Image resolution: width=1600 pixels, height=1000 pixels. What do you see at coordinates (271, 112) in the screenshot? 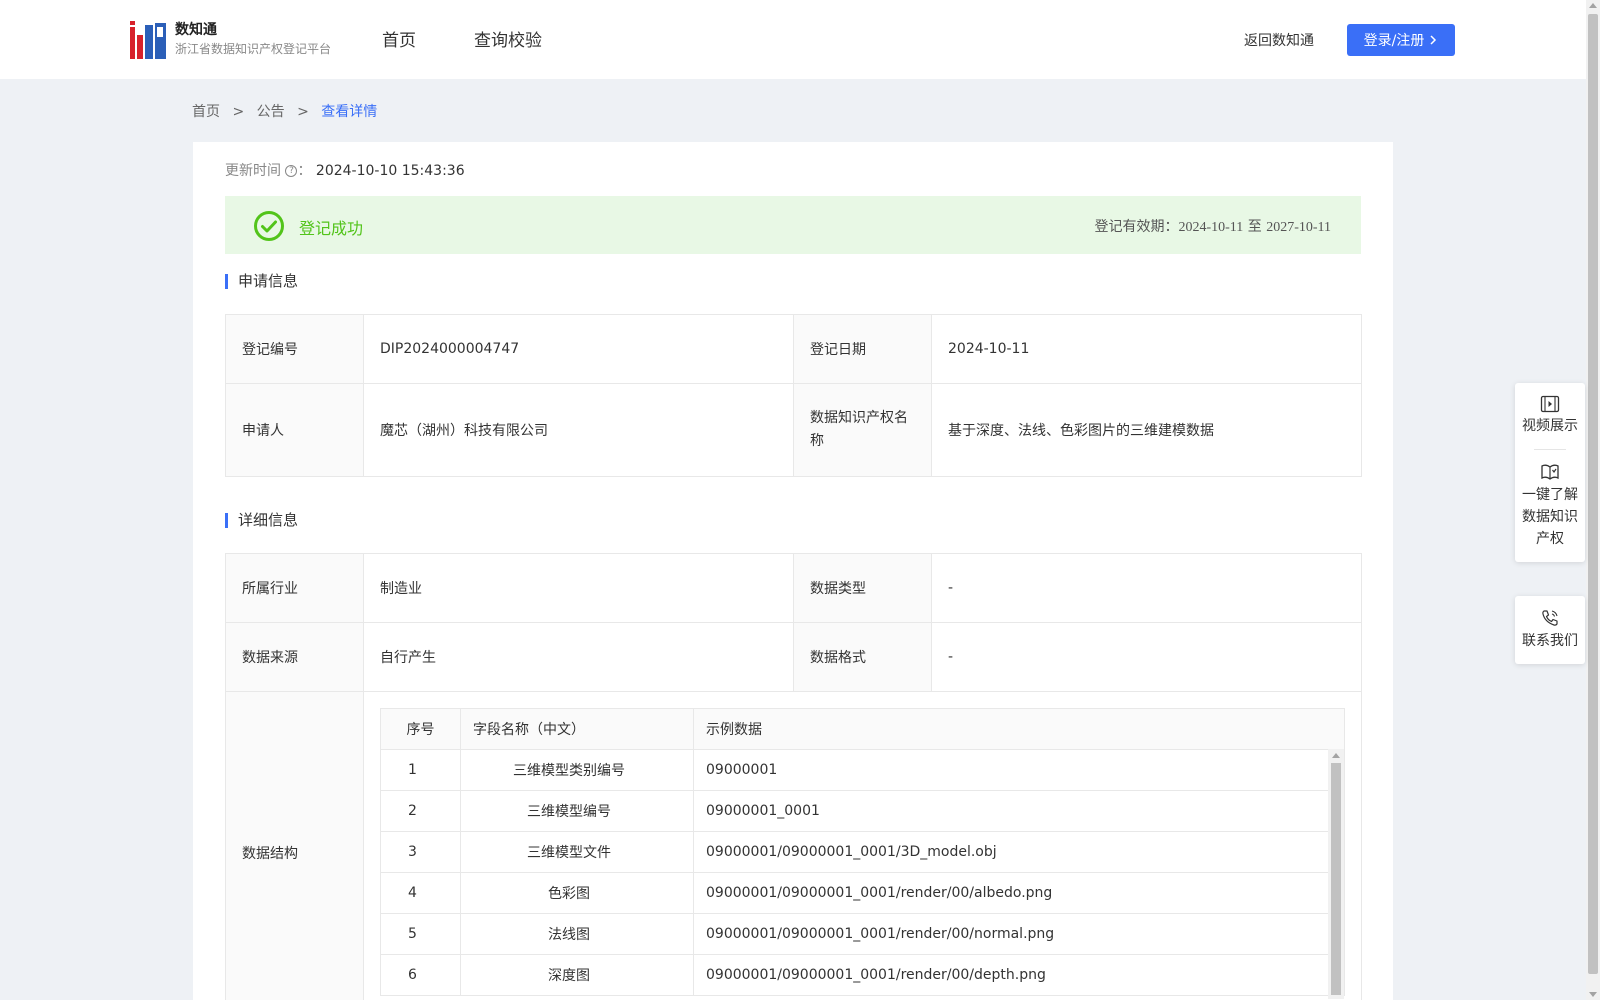
I see `breadcrumb-notice: 公告` at bounding box center [271, 112].